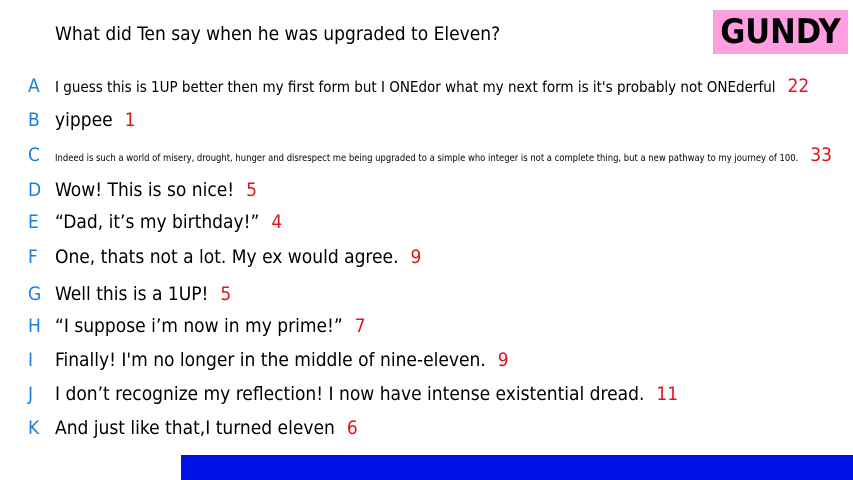 This screenshot has height=480, width=853. What do you see at coordinates (780, 32) in the screenshot?
I see `gundy-logo: GUNDY` at bounding box center [780, 32].